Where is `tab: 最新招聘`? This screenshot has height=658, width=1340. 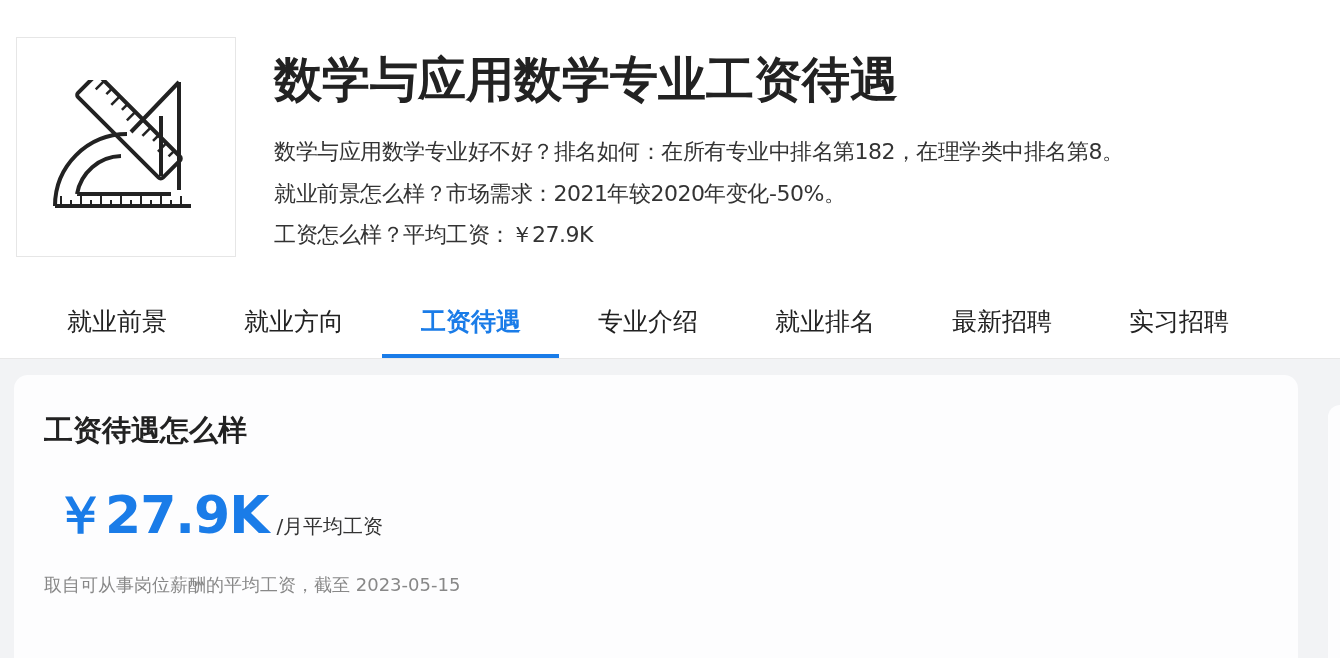 tab: 最新招聘 is located at coordinates (1001, 325).